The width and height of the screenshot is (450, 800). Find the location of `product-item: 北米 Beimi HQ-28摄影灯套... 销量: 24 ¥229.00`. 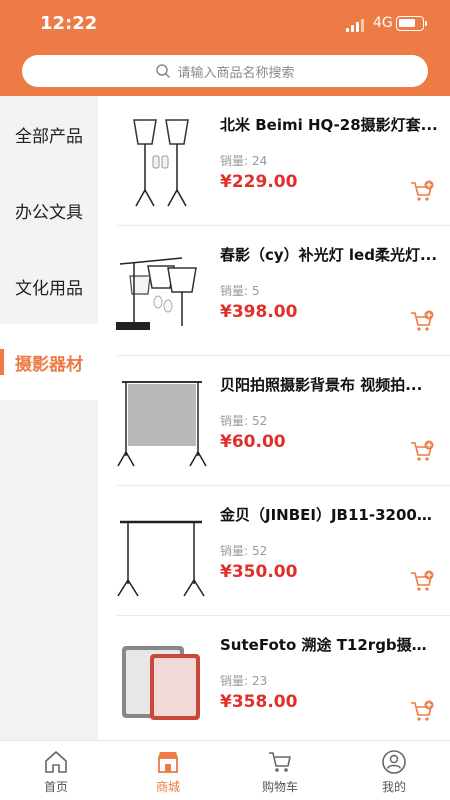

product-item: 北米 Beimi HQ-28摄影灯套... 销量: 24 ¥229.00 is located at coordinates (274, 161).